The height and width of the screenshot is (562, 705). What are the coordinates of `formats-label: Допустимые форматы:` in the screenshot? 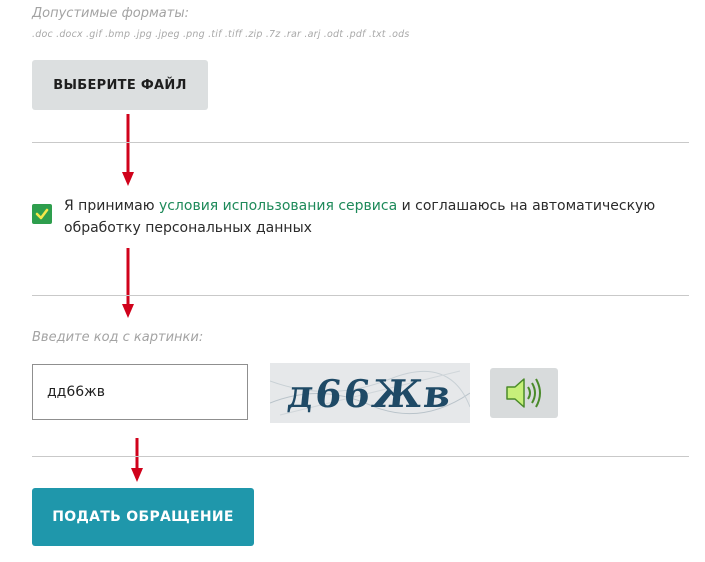 It's located at (110, 13).